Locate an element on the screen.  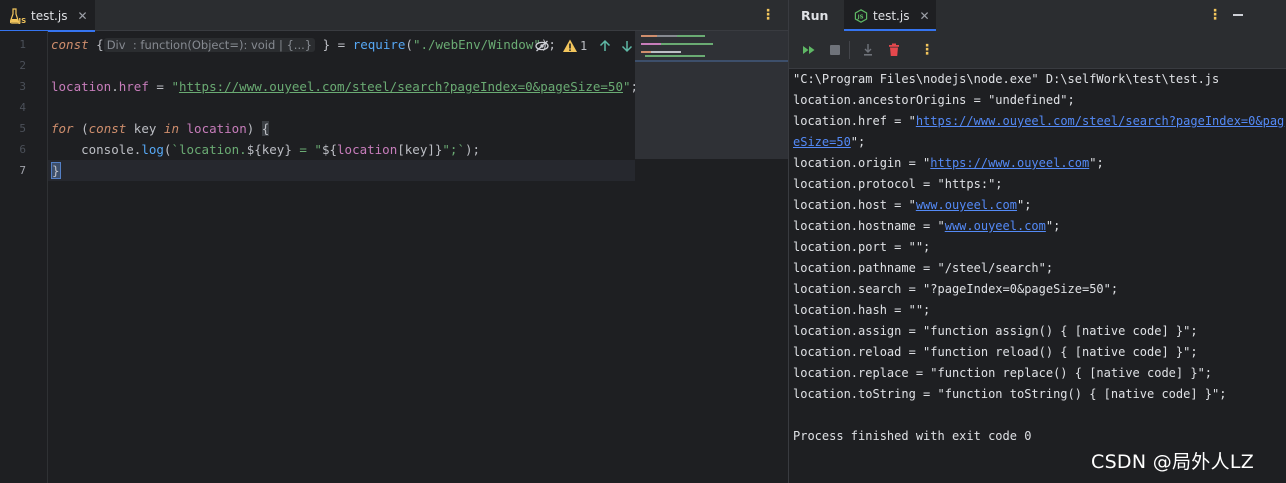
run-toolbar: ⋮ is located at coordinates (1037, 50).